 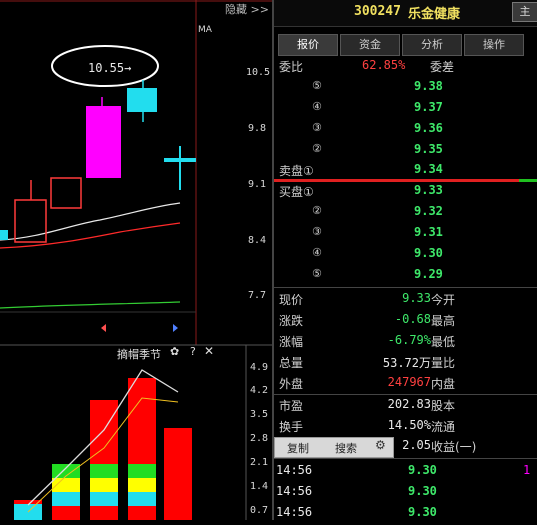 What do you see at coordinates (428, 169) in the screenshot?
I see `ask-price: 9.34` at bounding box center [428, 169].